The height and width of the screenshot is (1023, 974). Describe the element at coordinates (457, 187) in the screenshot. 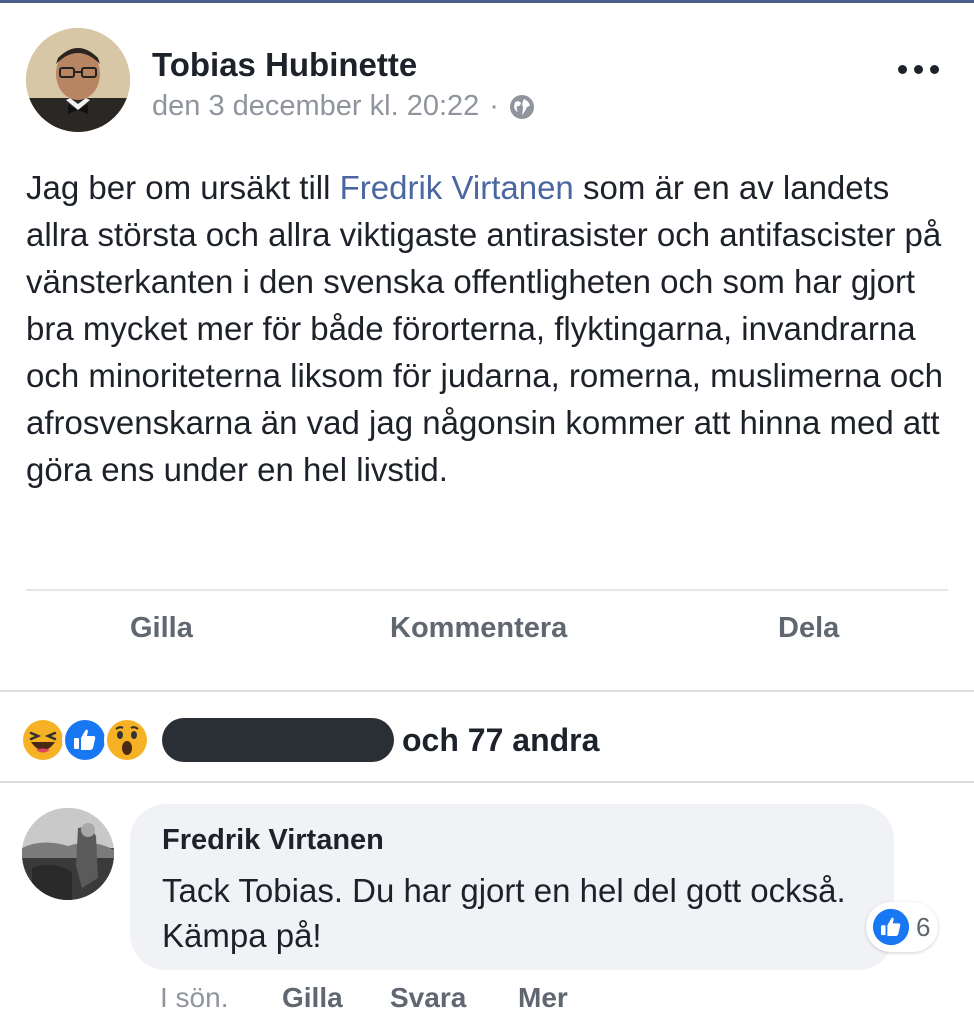

I see `mention-link: Fredrik Virtanen` at that location.